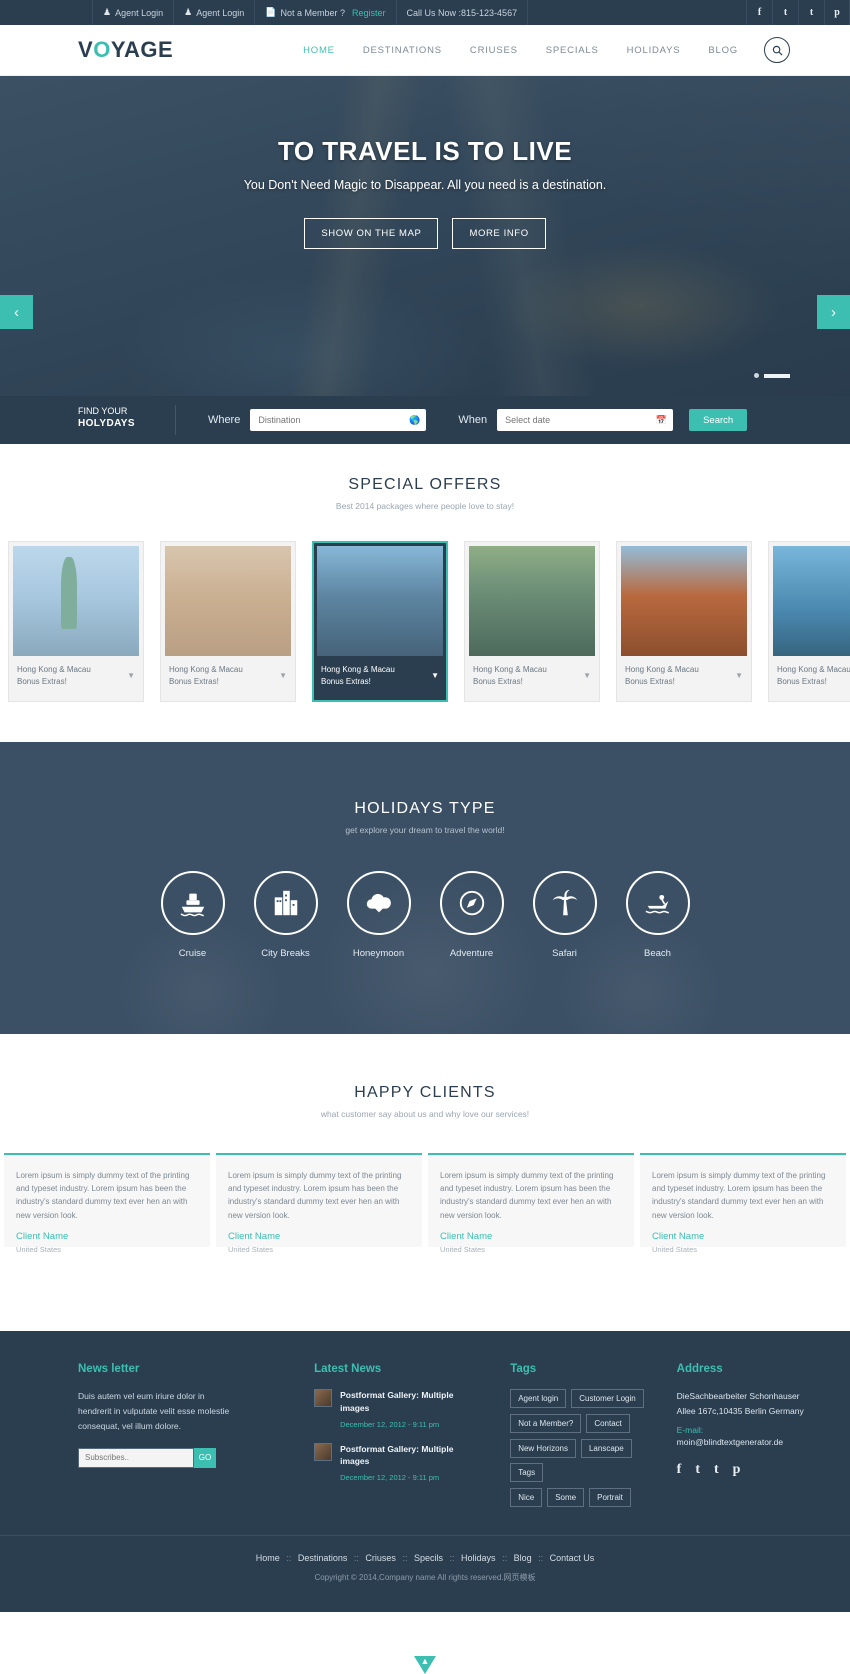 Image resolution: width=850 pixels, height=1674 pixels. Describe the element at coordinates (763, 1442) in the screenshot. I see `email-value: moin@blindtextgenerator.de` at that location.